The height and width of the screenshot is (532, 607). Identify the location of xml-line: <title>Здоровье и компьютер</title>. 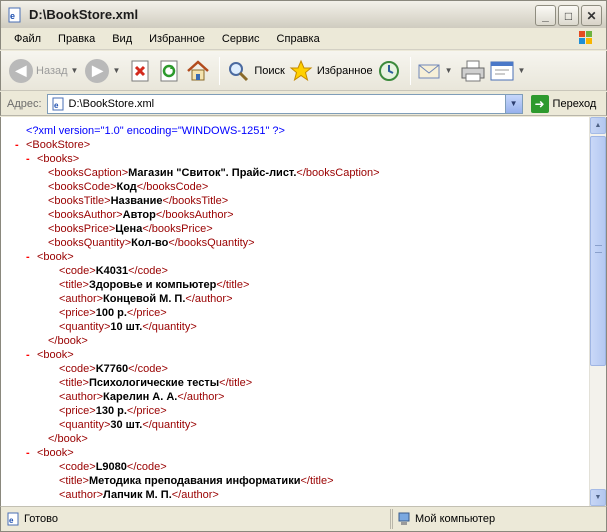
(197, 285).